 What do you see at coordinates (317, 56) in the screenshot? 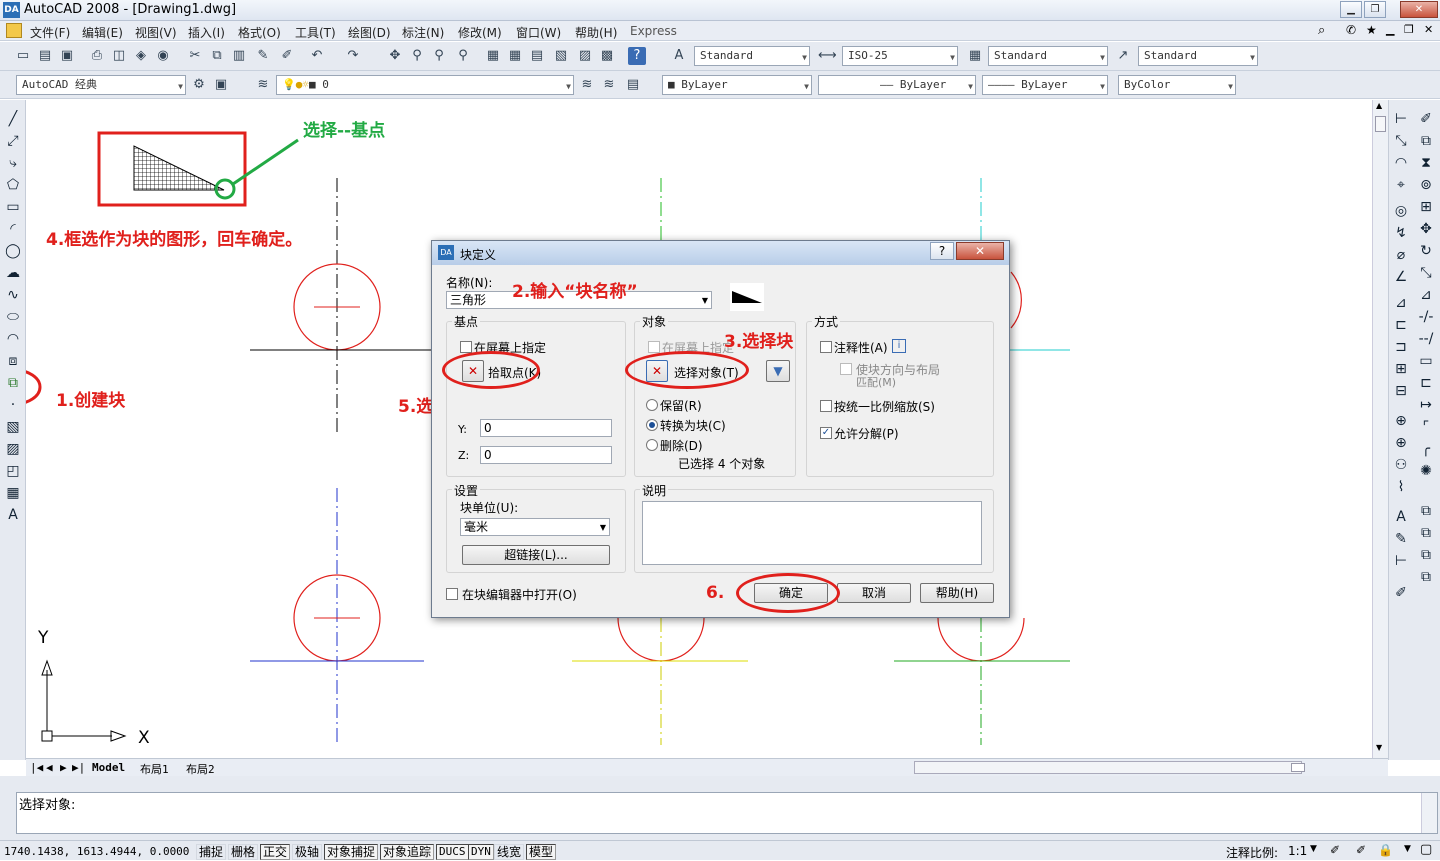
I see `undo-icon: ↶` at bounding box center [317, 56].